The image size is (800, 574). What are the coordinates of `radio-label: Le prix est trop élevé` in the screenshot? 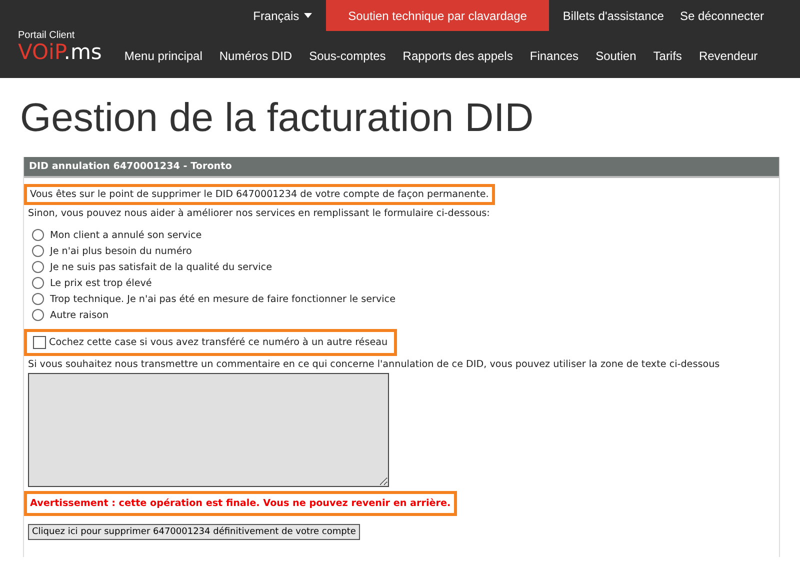 It's located at (101, 283).